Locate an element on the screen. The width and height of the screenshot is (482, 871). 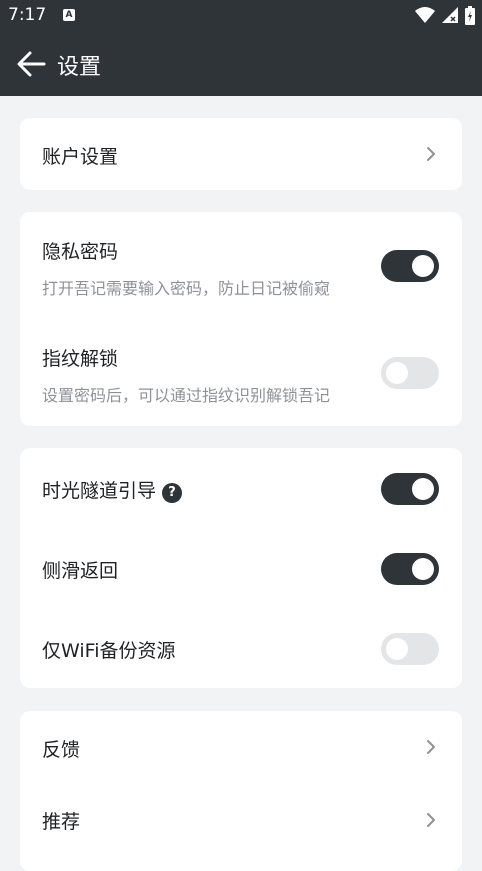
time-tunnel-guide-label: 时光隧道引导 is located at coordinates (99, 491).